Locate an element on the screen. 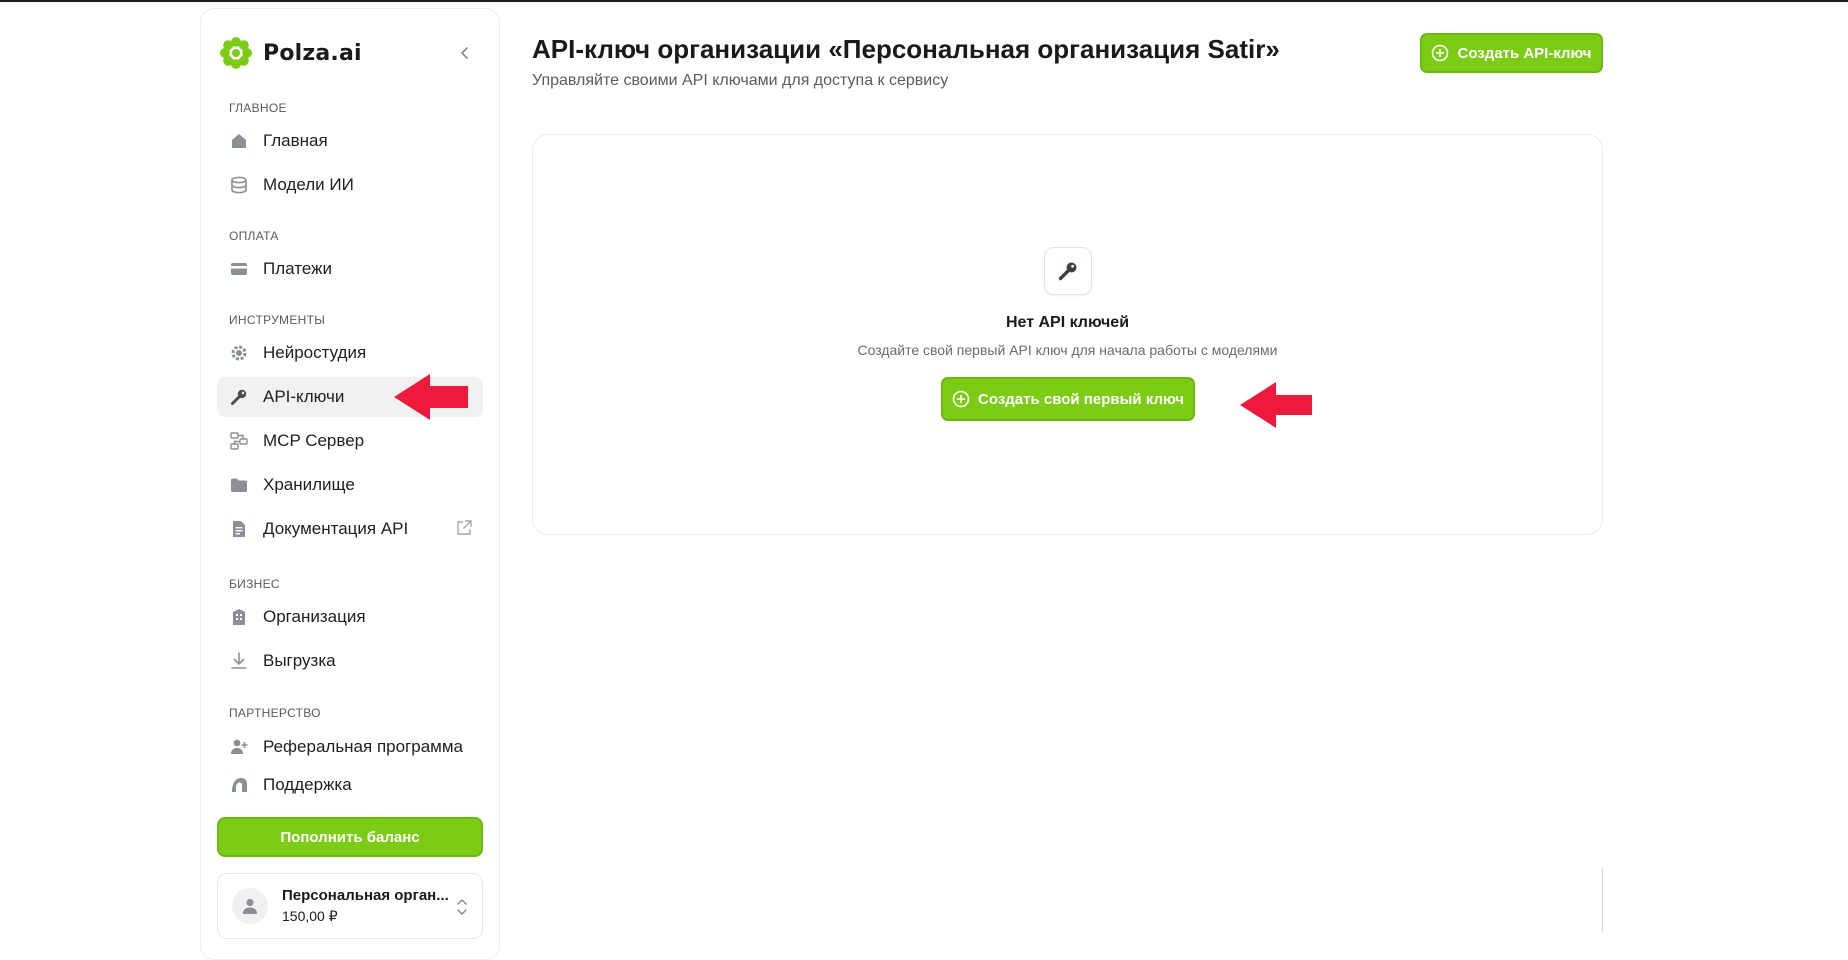 The image size is (1848, 960). organization-switcher: Персональная орган... 150,00 ₽ is located at coordinates (350, 906).